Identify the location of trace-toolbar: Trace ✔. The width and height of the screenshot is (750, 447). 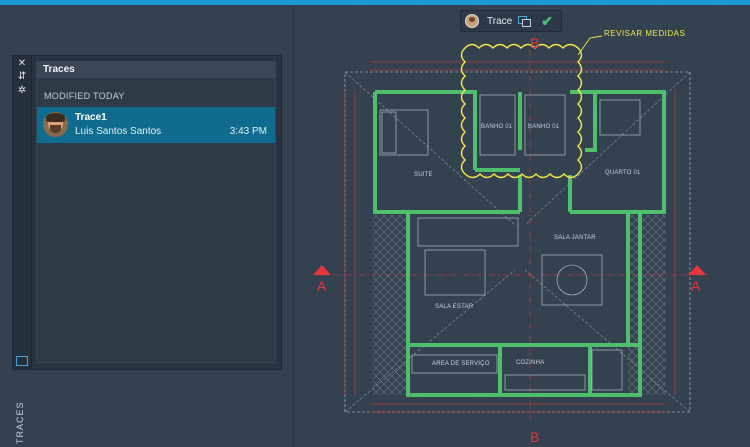
(511, 21).